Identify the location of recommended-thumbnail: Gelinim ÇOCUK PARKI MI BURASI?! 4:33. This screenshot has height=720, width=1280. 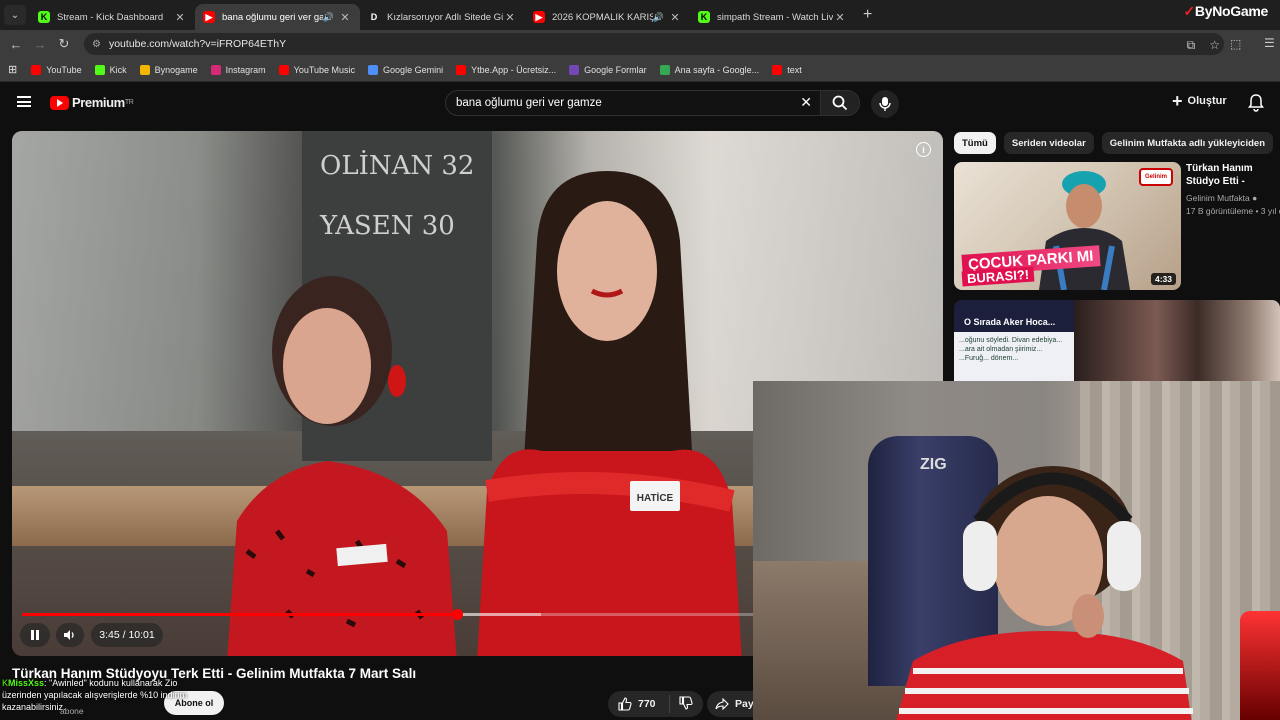
(1067, 226).